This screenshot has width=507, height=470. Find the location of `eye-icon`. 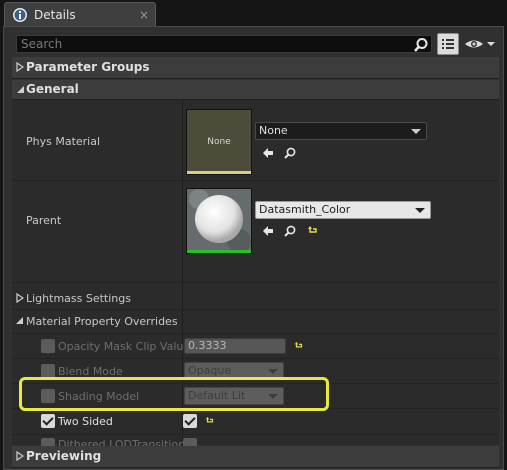

eye-icon is located at coordinates (480, 44).